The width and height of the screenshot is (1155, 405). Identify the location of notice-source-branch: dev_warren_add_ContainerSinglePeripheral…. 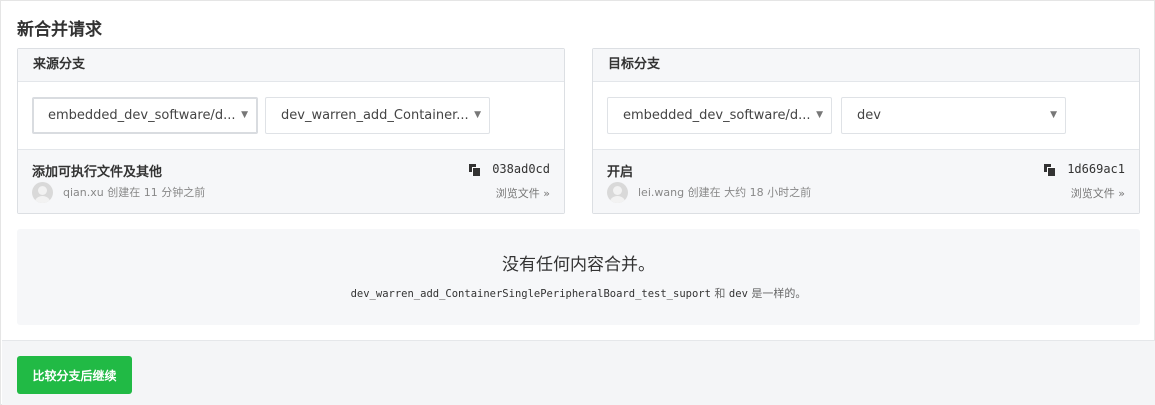
(530, 294).